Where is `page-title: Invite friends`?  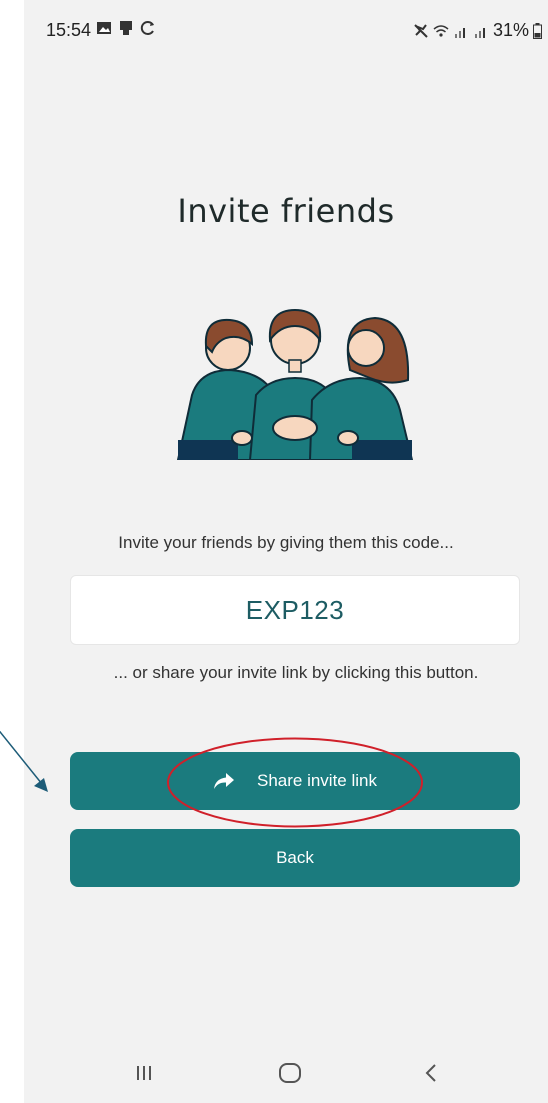 page-title: Invite friends is located at coordinates (286, 211).